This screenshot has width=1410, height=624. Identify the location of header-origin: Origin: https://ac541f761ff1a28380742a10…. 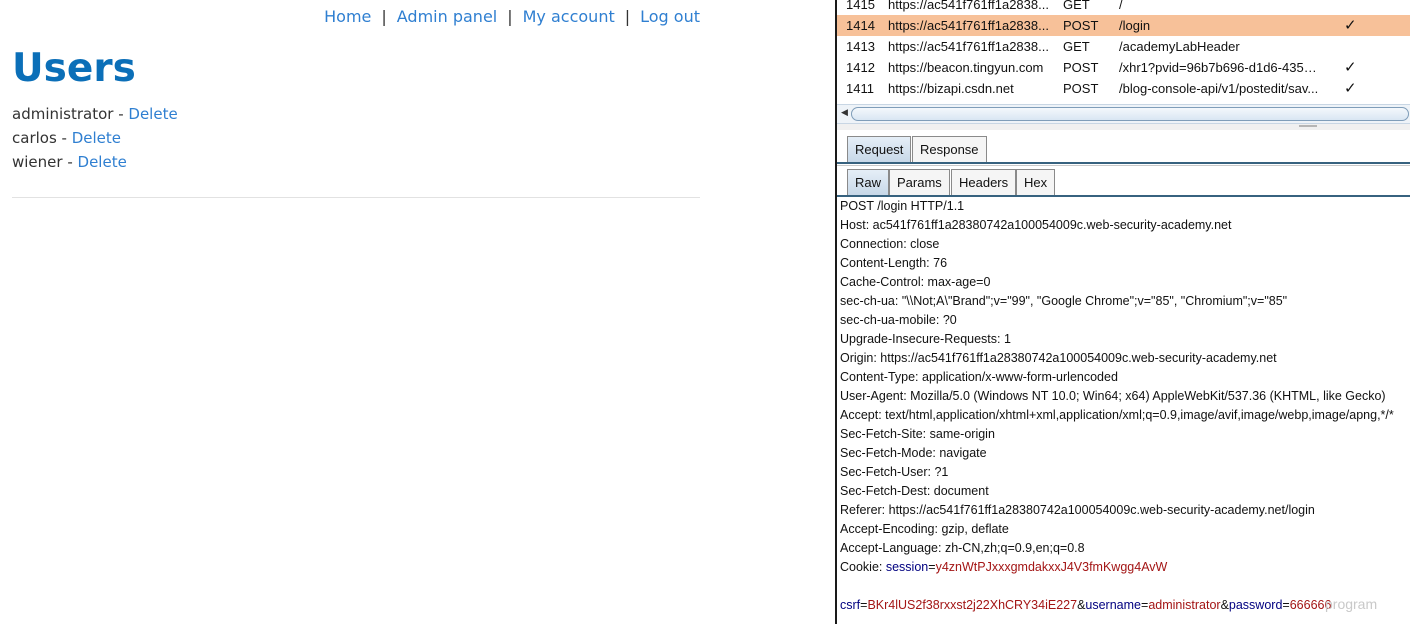
(1058, 358).